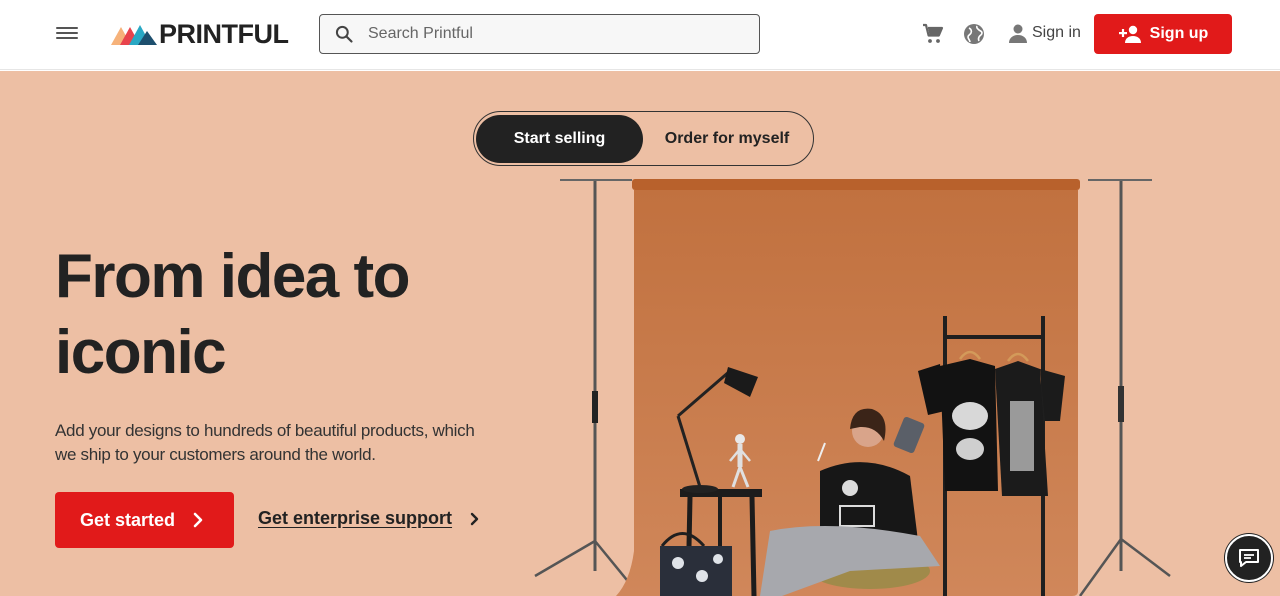  I want to click on search-icon, so click(344, 34).